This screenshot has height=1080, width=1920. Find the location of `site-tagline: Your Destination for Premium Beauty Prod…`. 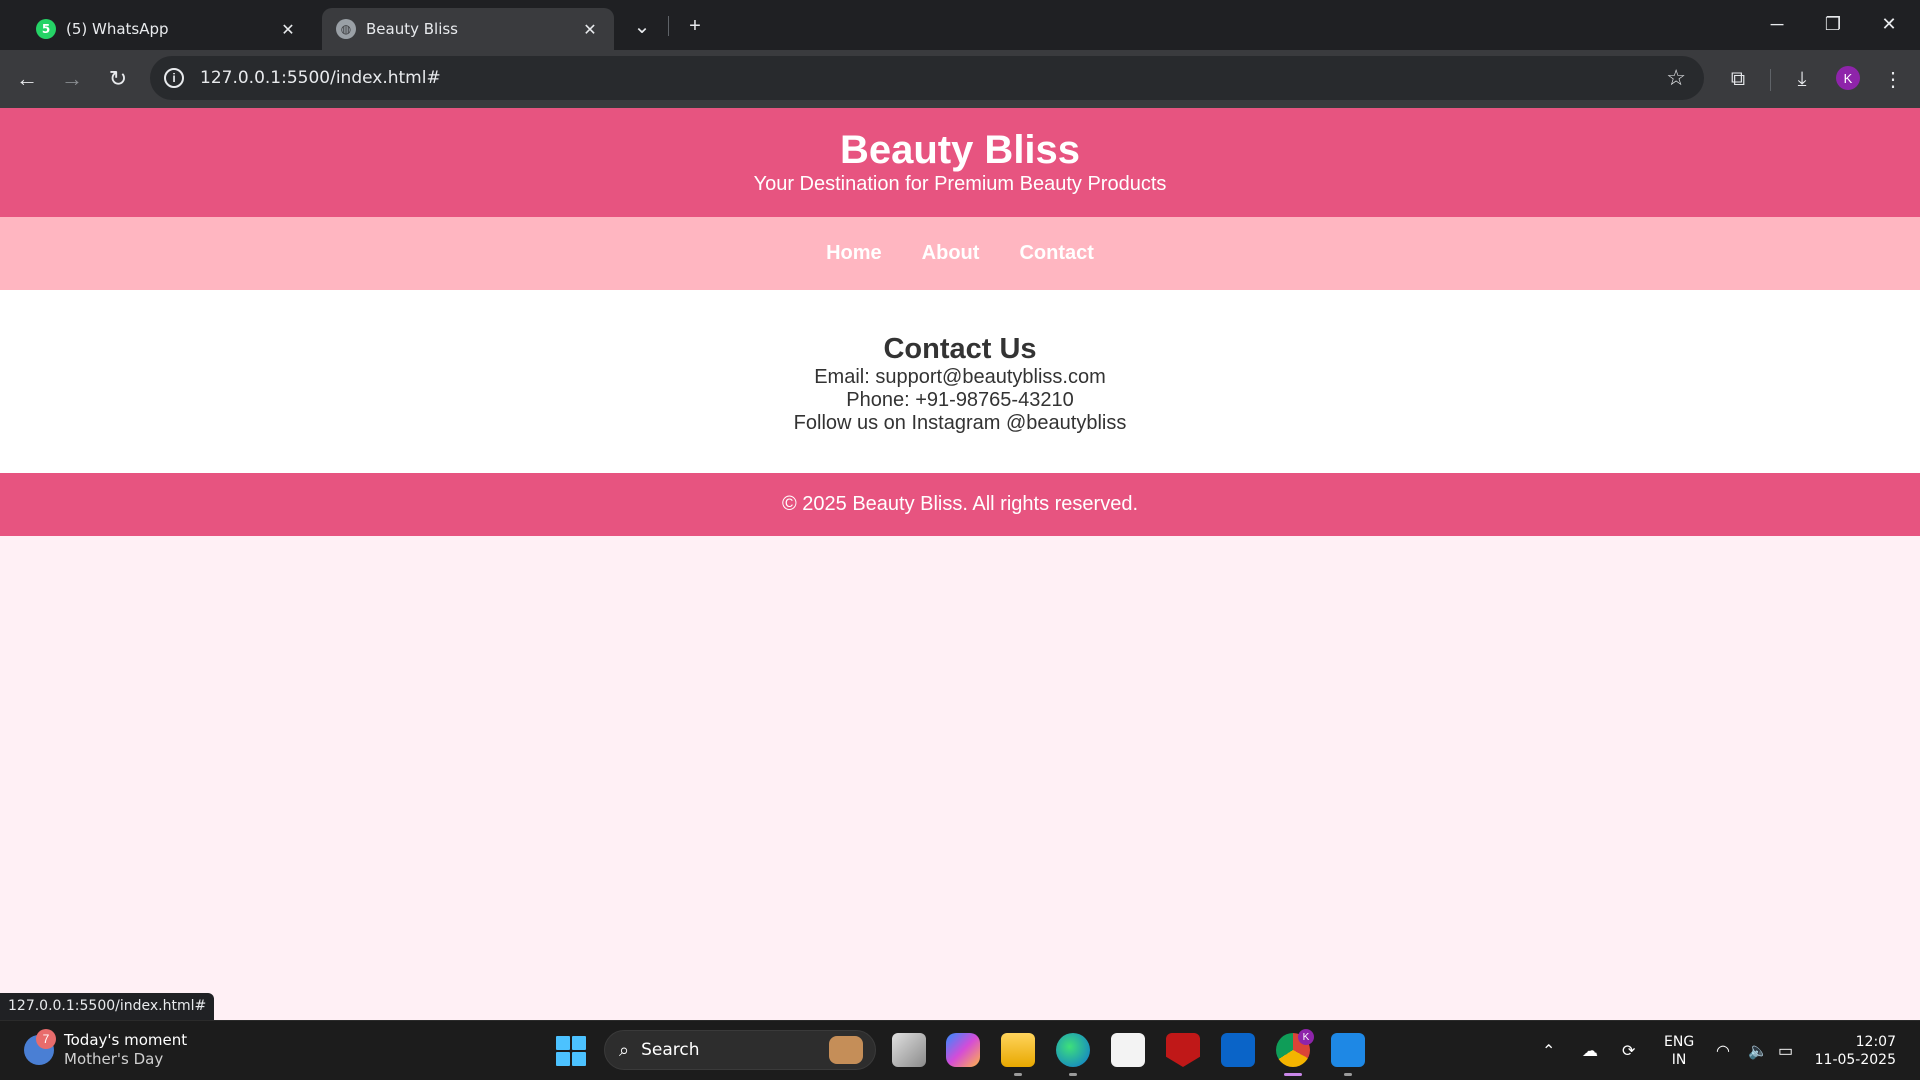

site-tagline: Your Destination for Premium Beauty Prod… is located at coordinates (960, 184).